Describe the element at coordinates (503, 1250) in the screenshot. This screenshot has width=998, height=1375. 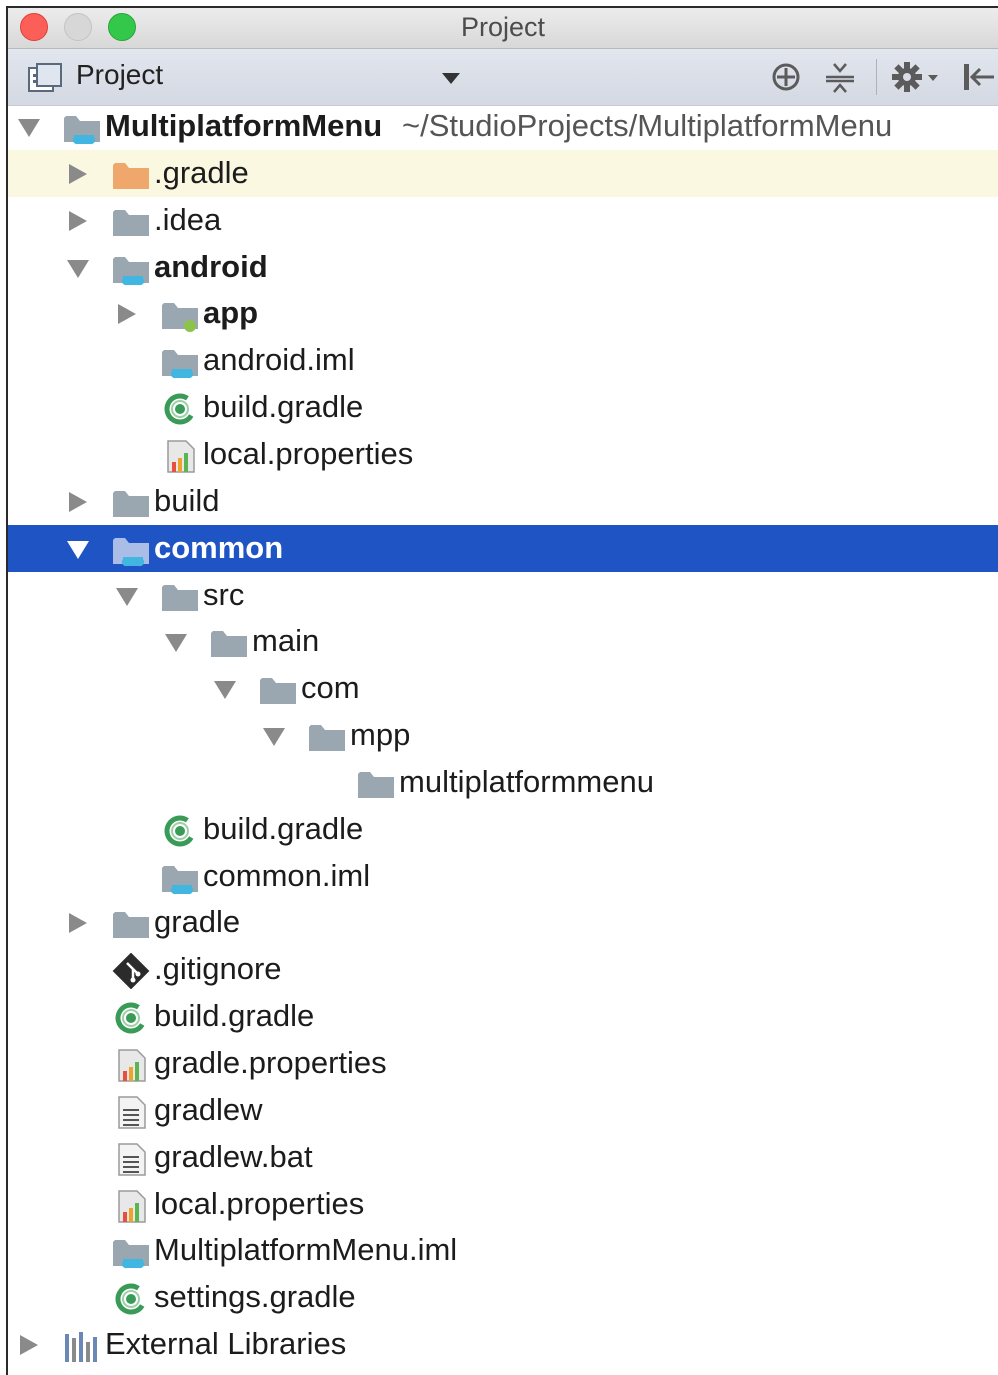
I see `tree-row-multiplatformmenu-iml: MultiplatformMenu.iml` at that location.